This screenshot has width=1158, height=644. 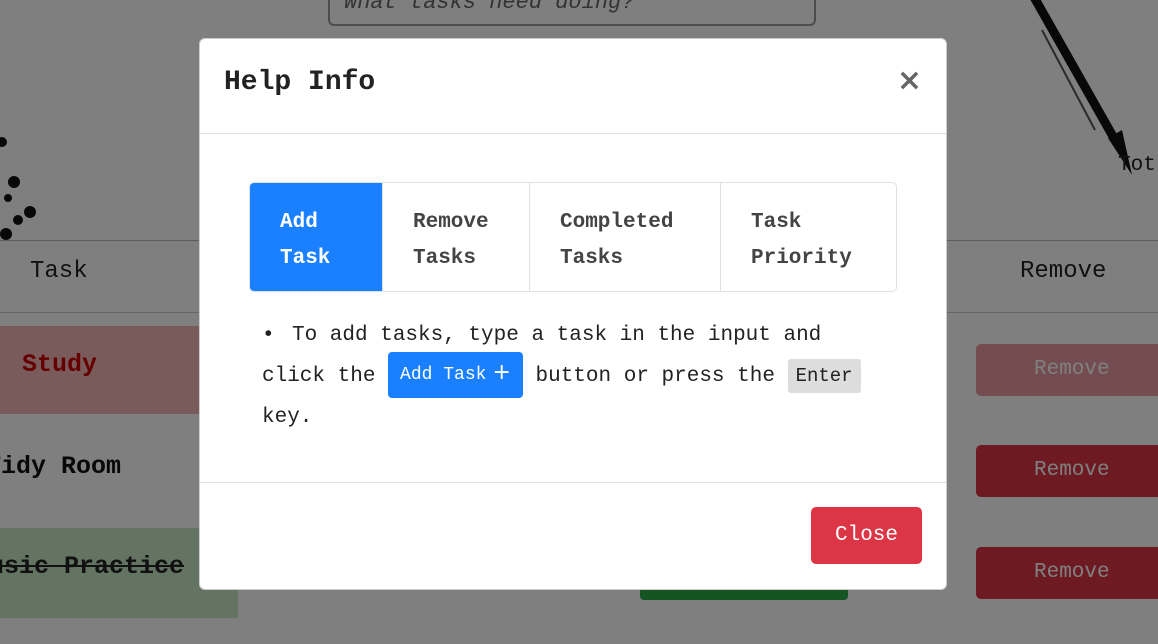 What do you see at coordinates (625, 237) in the screenshot?
I see `tab-completed-tasks: Completed Tasks` at bounding box center [625, 237].